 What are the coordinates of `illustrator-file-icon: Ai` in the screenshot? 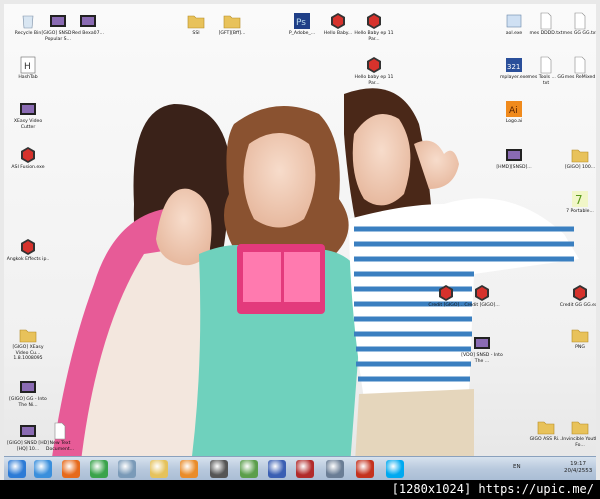 It's located at (514, 109).